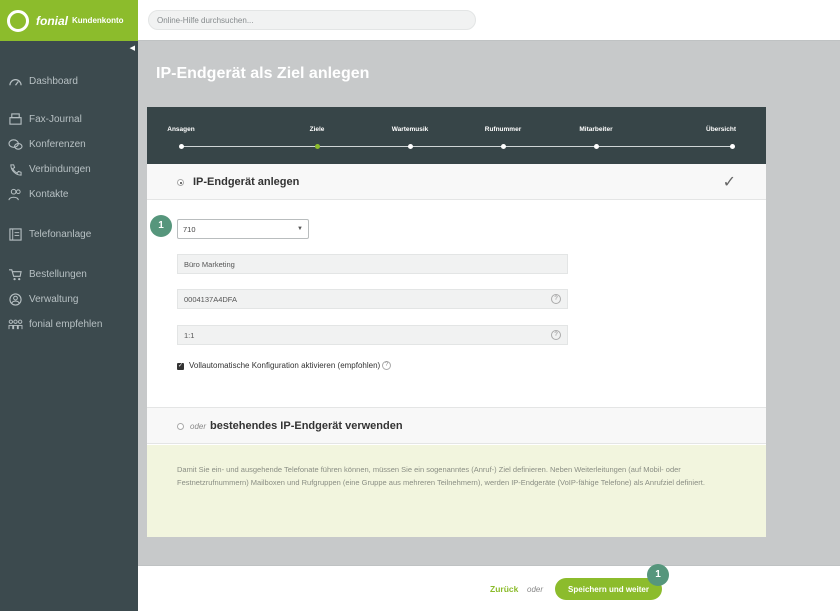 The width and height of the screenshot is (840, 611). What do you see at coordinates (98, 20) in the screenshot?
I see `brand-subtitle: Kundenkonto` at bounding box center [98, 20].